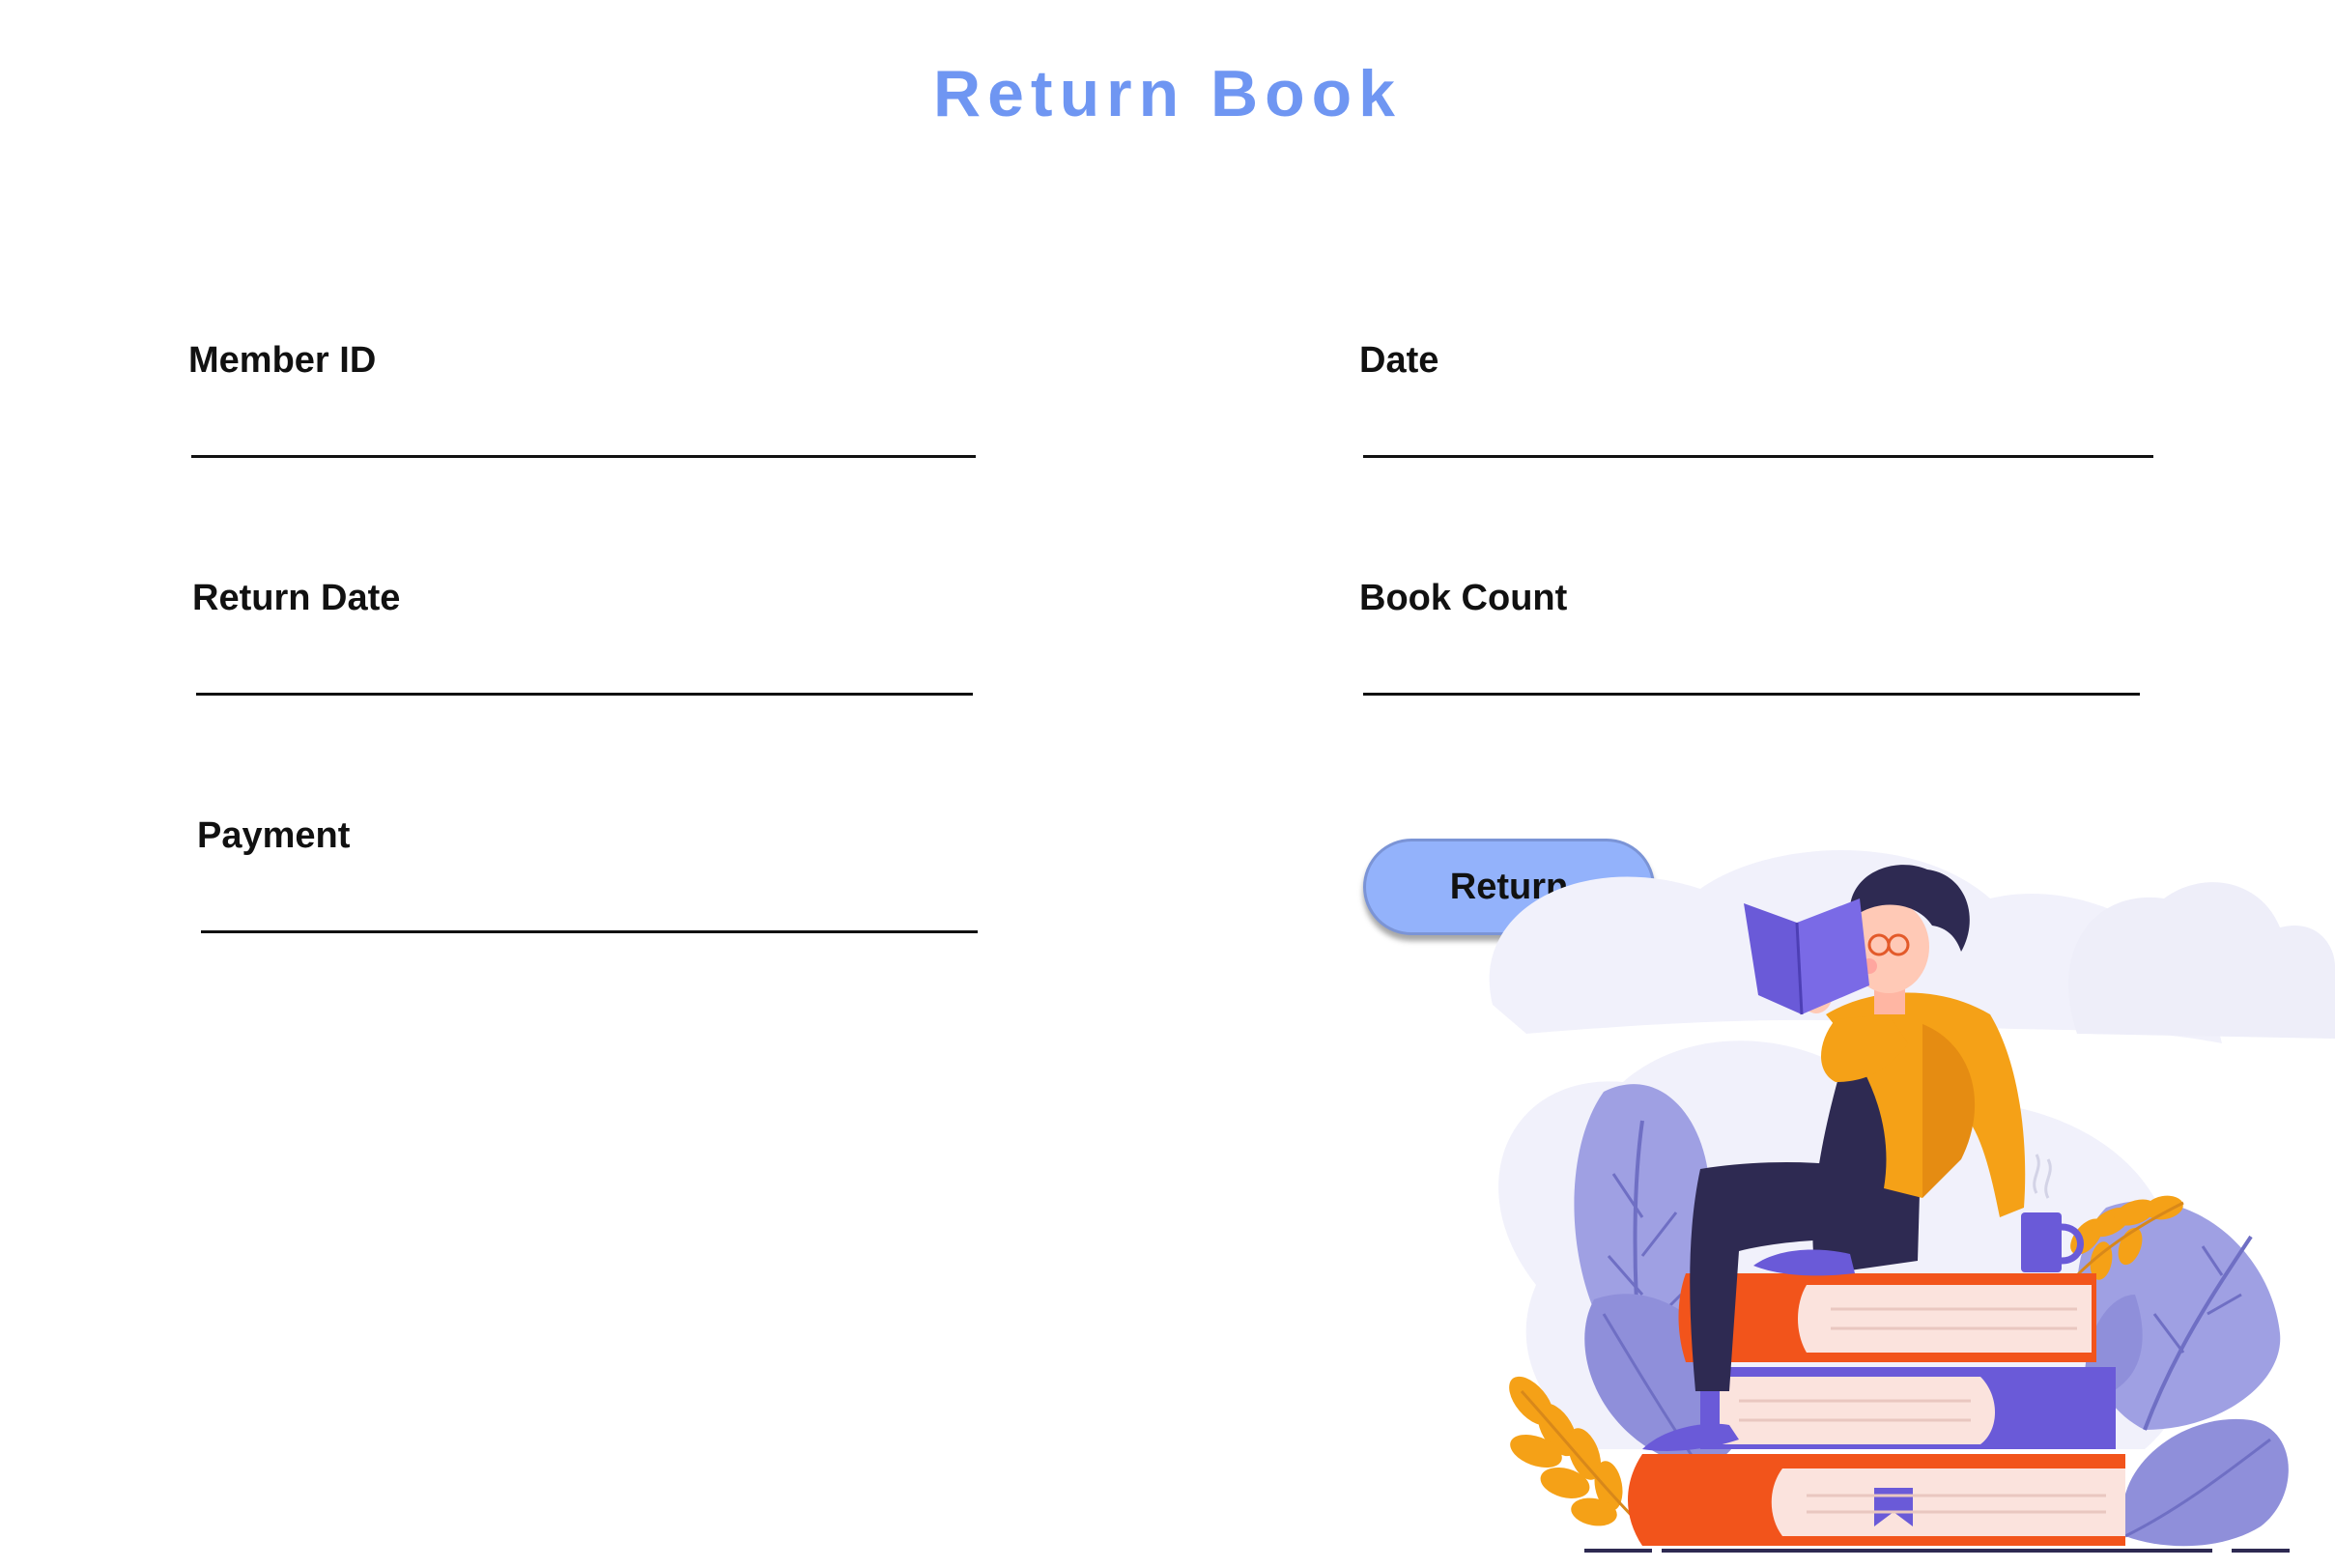  Describe the element at coordinates (1167, 93) in the screenshot. I see `page-title: Return Book` at that location.